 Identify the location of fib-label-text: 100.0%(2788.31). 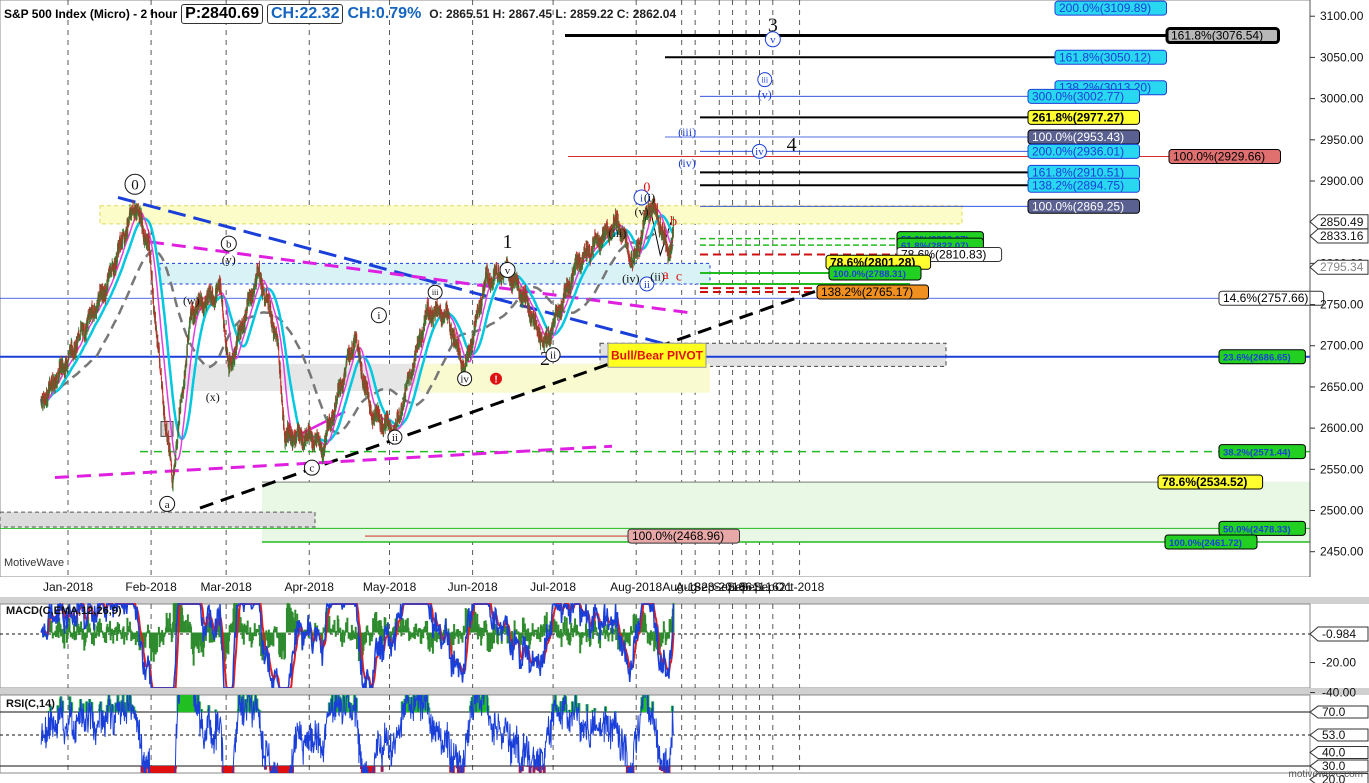
(869, 274).